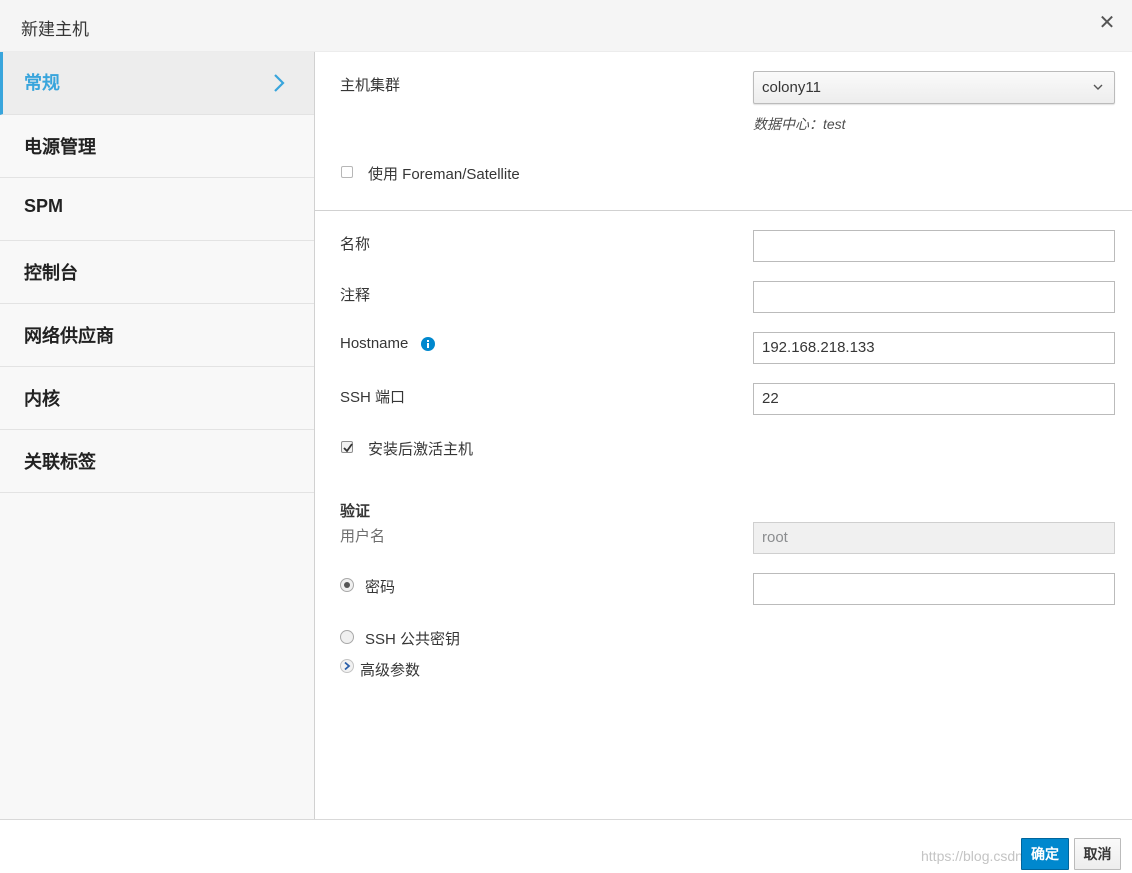  I want to click on ssh-key-radio, so click(347, 637).